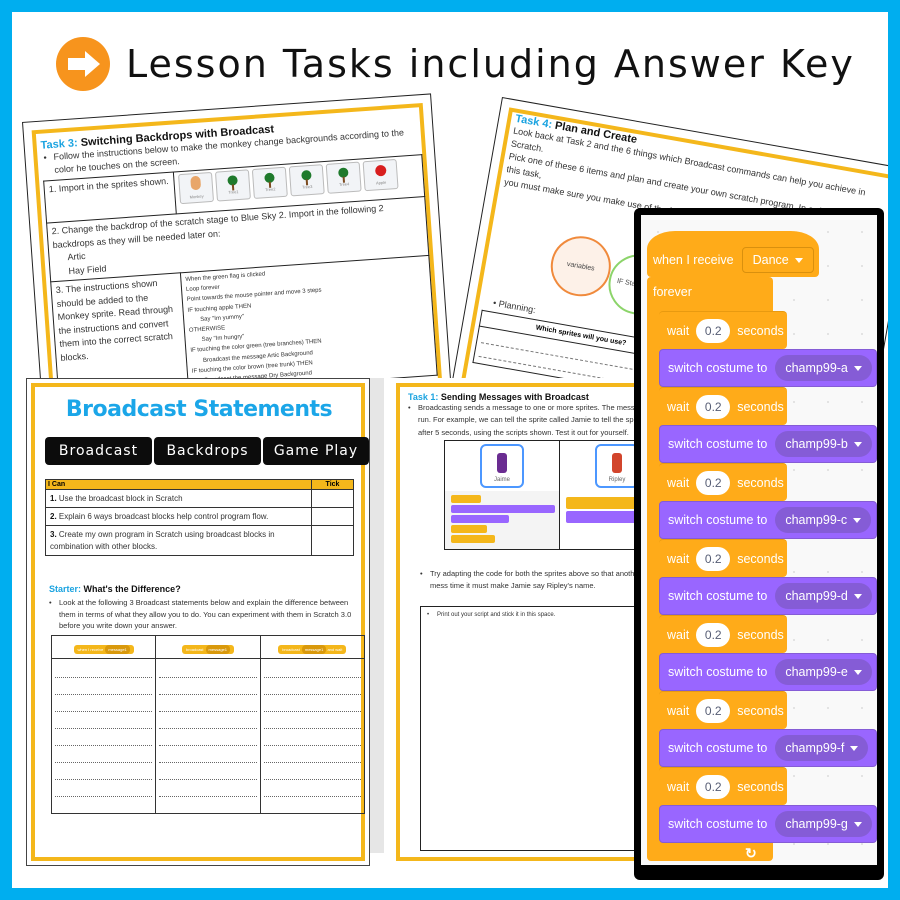  Describe the element at coordinates (380, 175) in the screenshot. I see `sprite-apple: Apple` at that location.